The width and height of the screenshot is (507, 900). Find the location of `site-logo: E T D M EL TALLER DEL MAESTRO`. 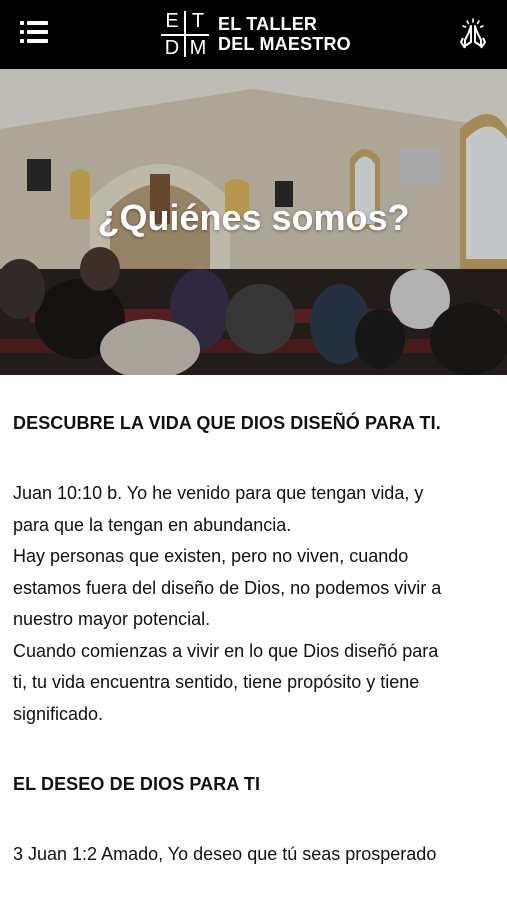

site-logo: E T D M EL TALLER DEL MAESTRO is located at coordinates (255, 34).